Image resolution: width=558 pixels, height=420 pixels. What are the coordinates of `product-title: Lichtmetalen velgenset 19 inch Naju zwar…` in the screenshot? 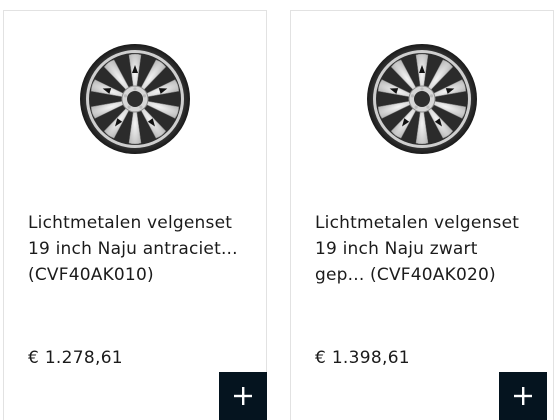 It's located at (431, 249).